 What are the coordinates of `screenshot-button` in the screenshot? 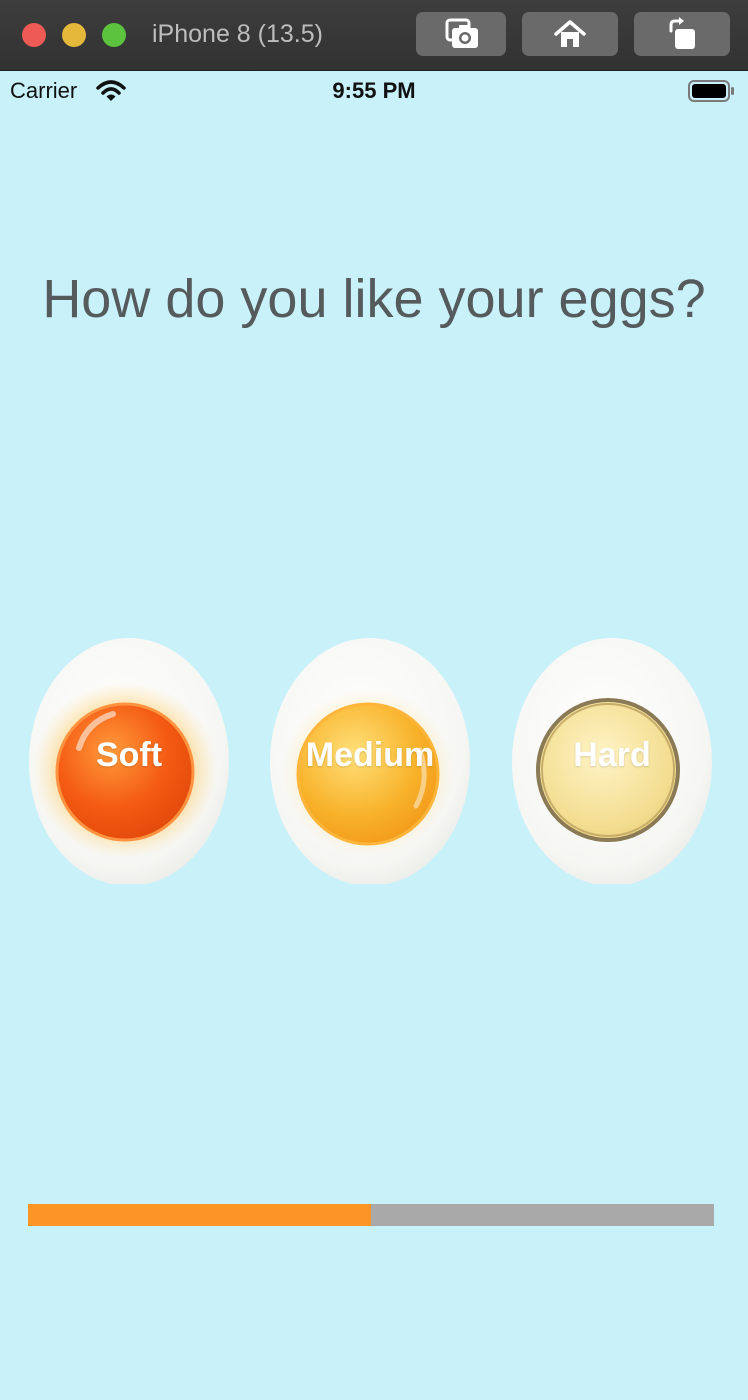 It's located at (461, 34).